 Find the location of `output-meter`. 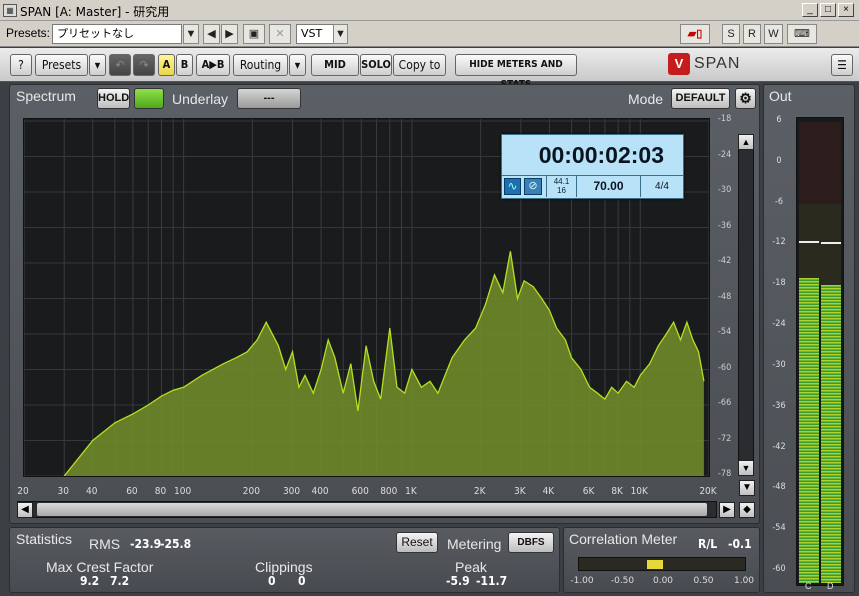

output-meter is located at coordinates (820, 351).